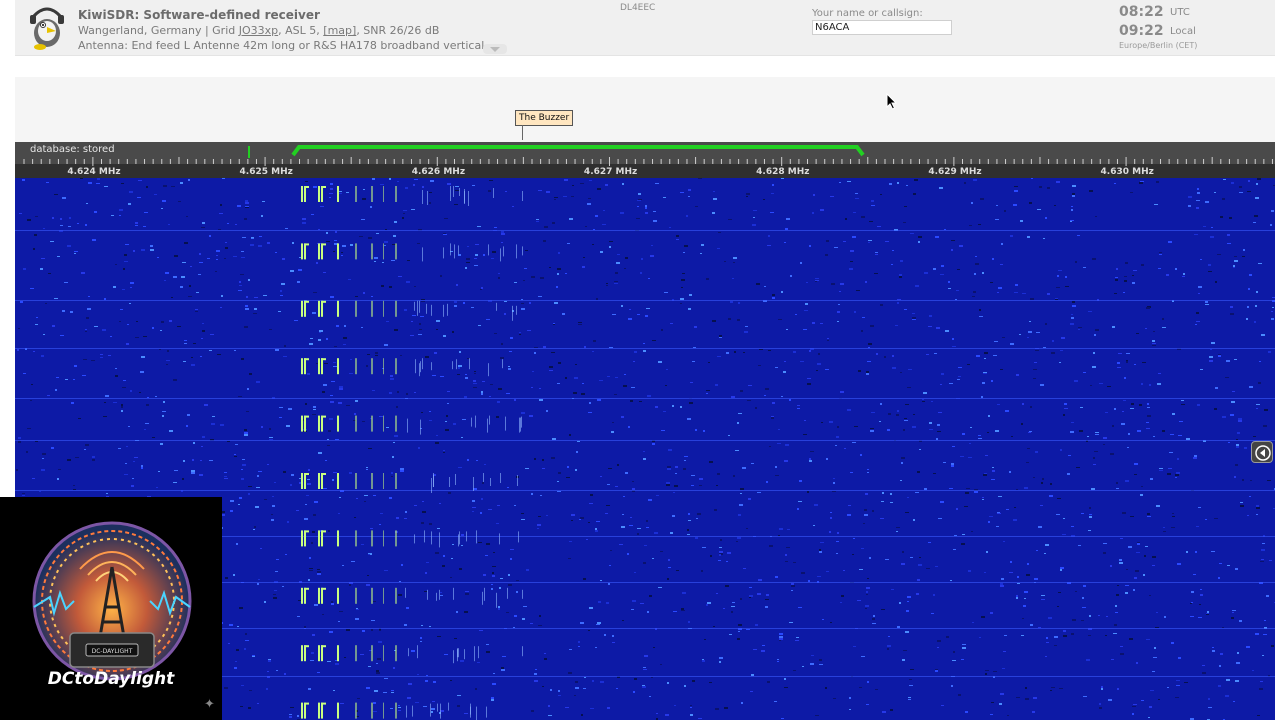 The width and height of the screenshot is (1280, 720). I want to click on database-status: database: stored, so click(72, 149).